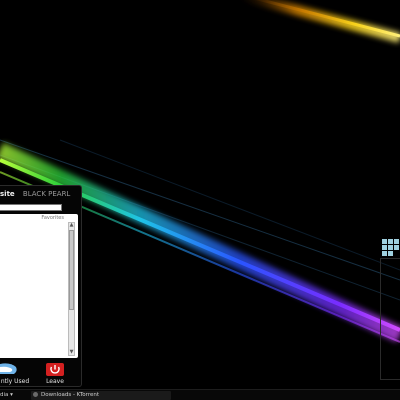 The height and width of the screenshot is (400, 400). I want to click on grid-icon, so click(390, 248).